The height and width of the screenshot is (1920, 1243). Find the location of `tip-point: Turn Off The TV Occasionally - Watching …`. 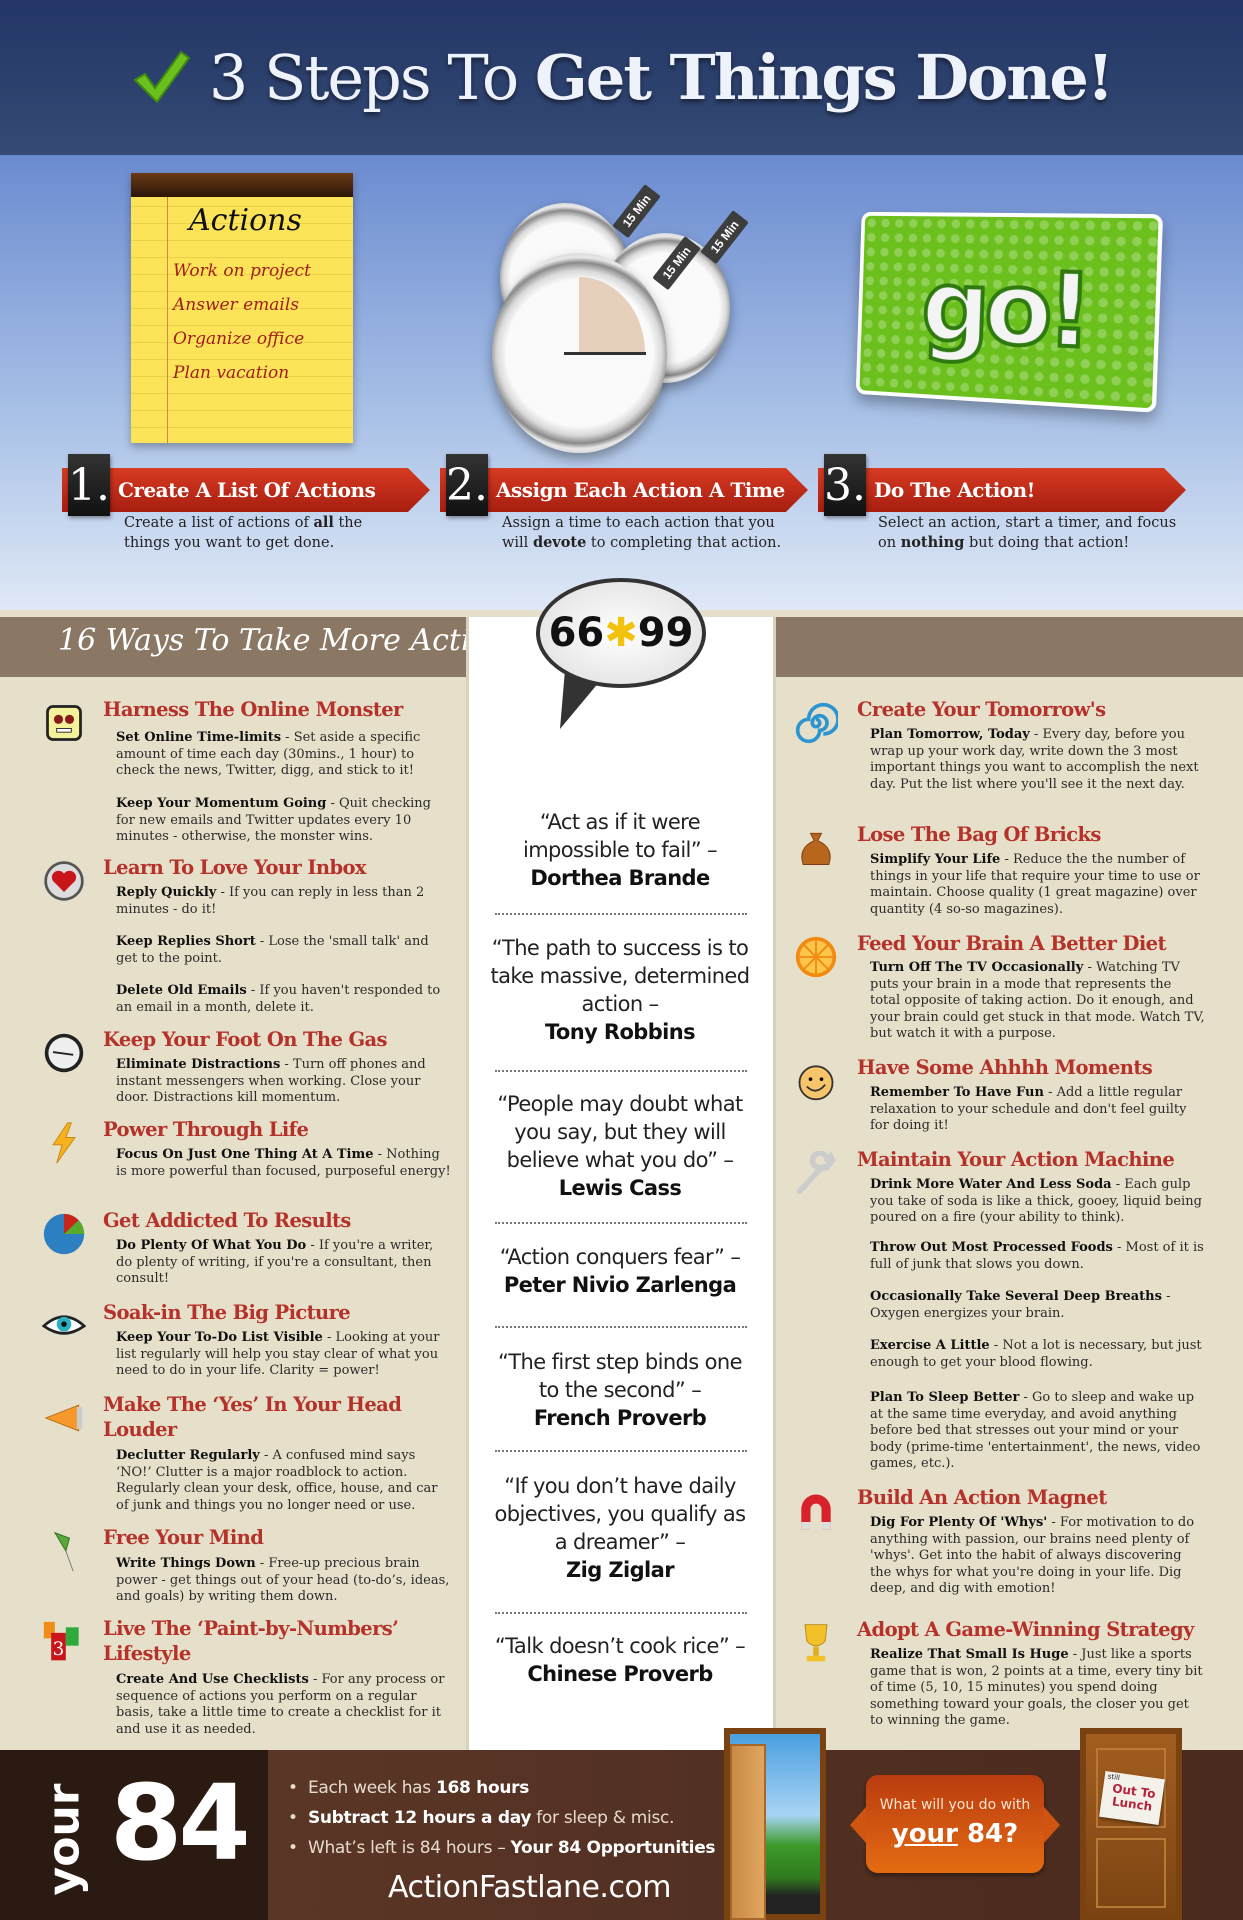

tip-point: Turn Off The TV Occasionally - Watching … is located at coordinates (1037, 1000).